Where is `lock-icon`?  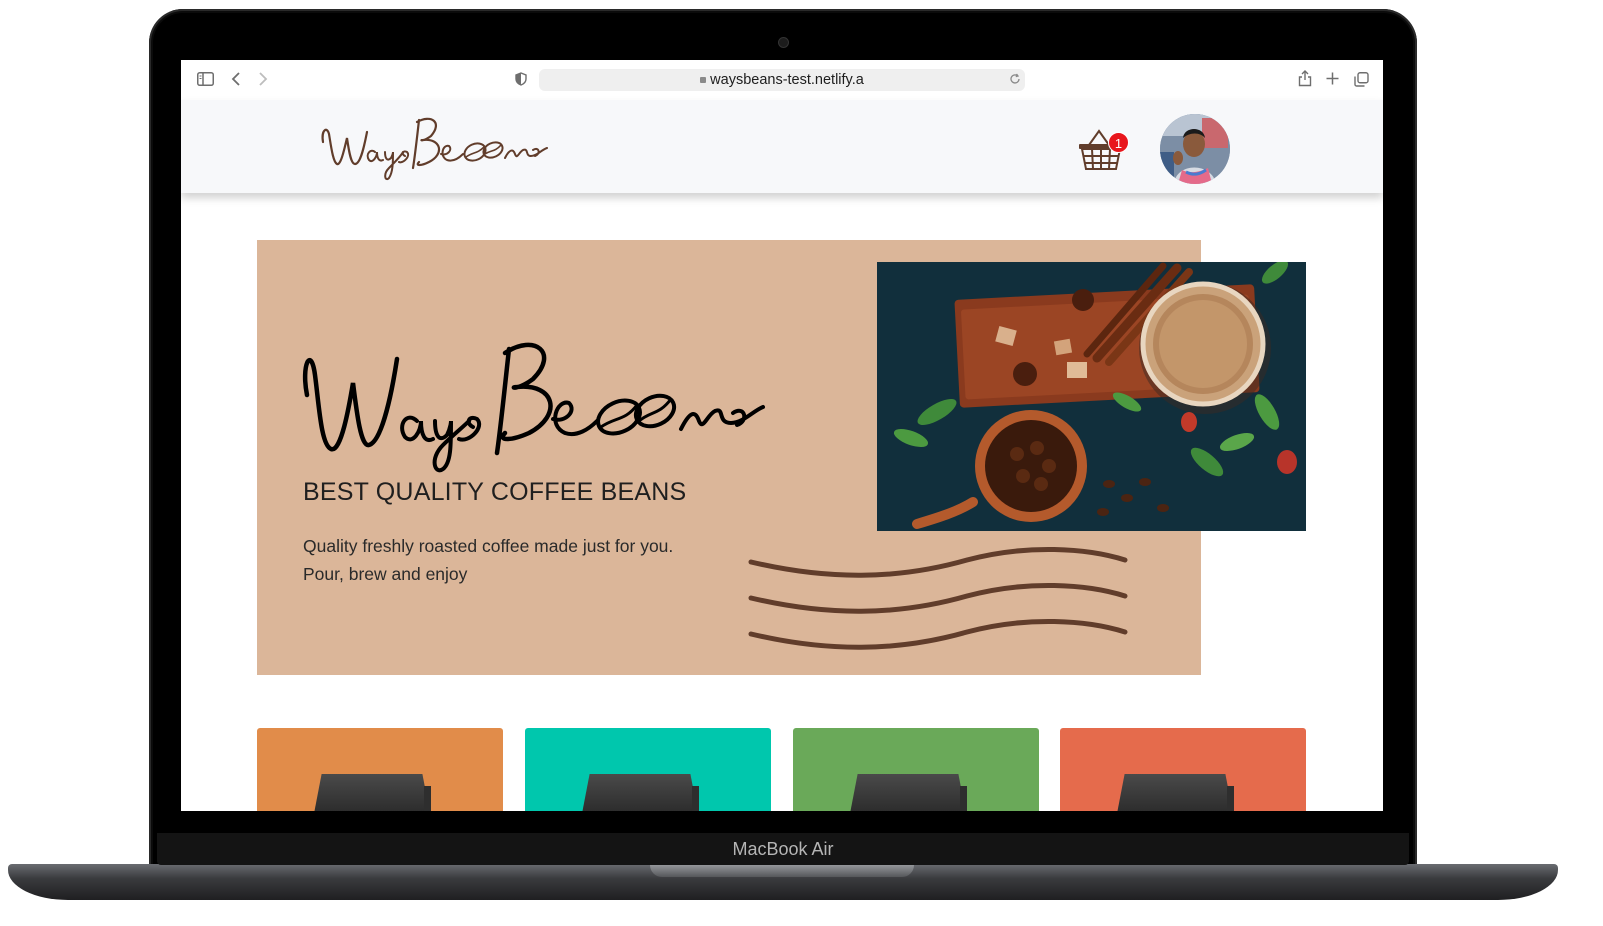
lock-icon is located at coordinates (703, 80).